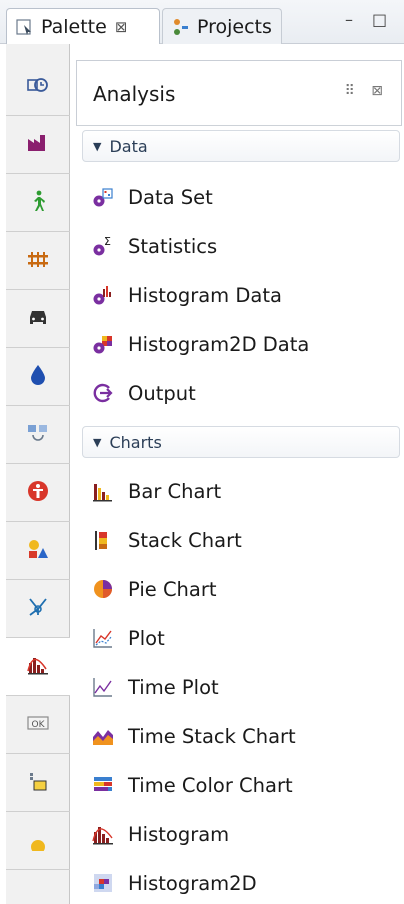 The height and width of the screenshot is (904, 404). Describe the element at coordinates (107, 241) in the screenshot. I see `svg-text: Σ` at that location.